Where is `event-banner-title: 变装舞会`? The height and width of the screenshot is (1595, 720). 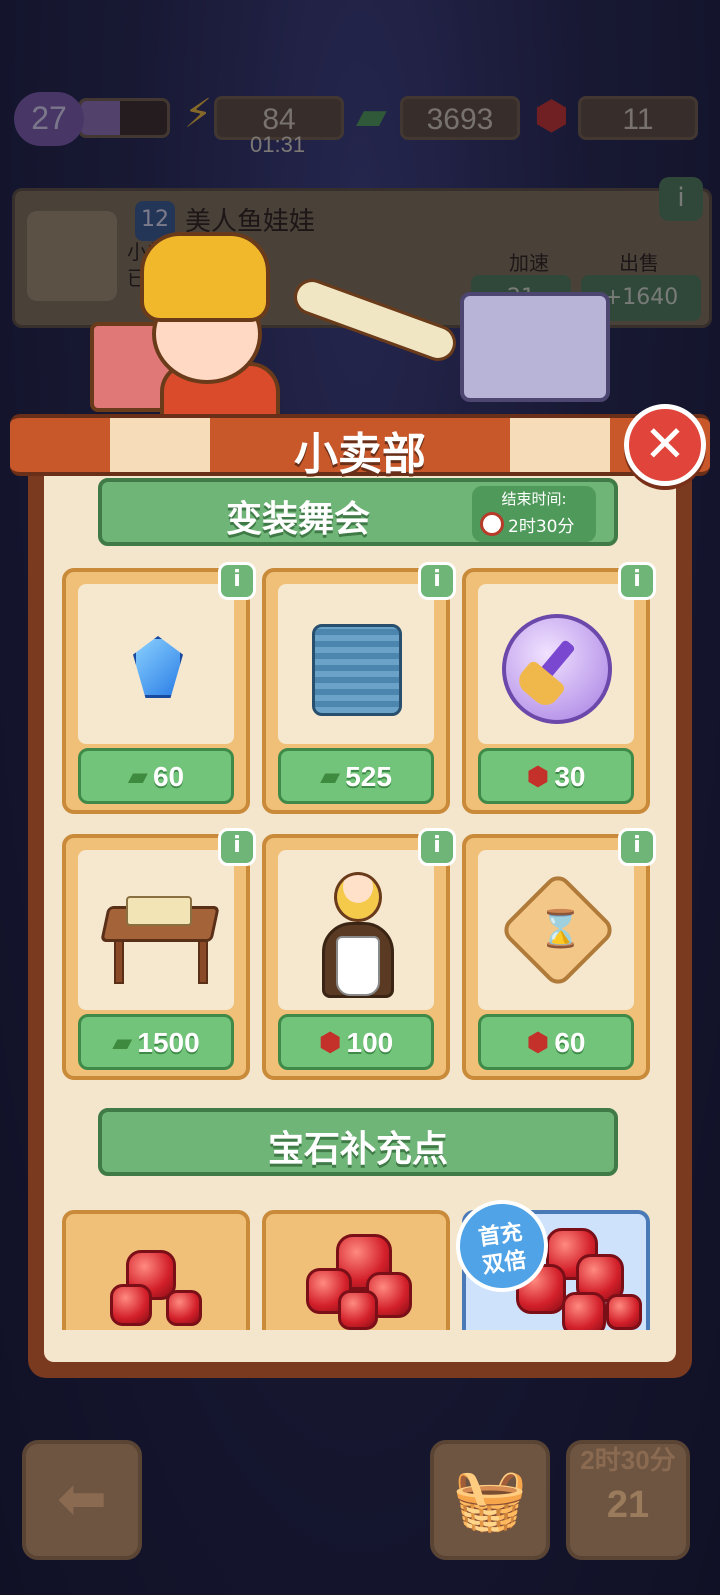 event-banner-title: 变装舞会 is located at coordinates (297, 519).